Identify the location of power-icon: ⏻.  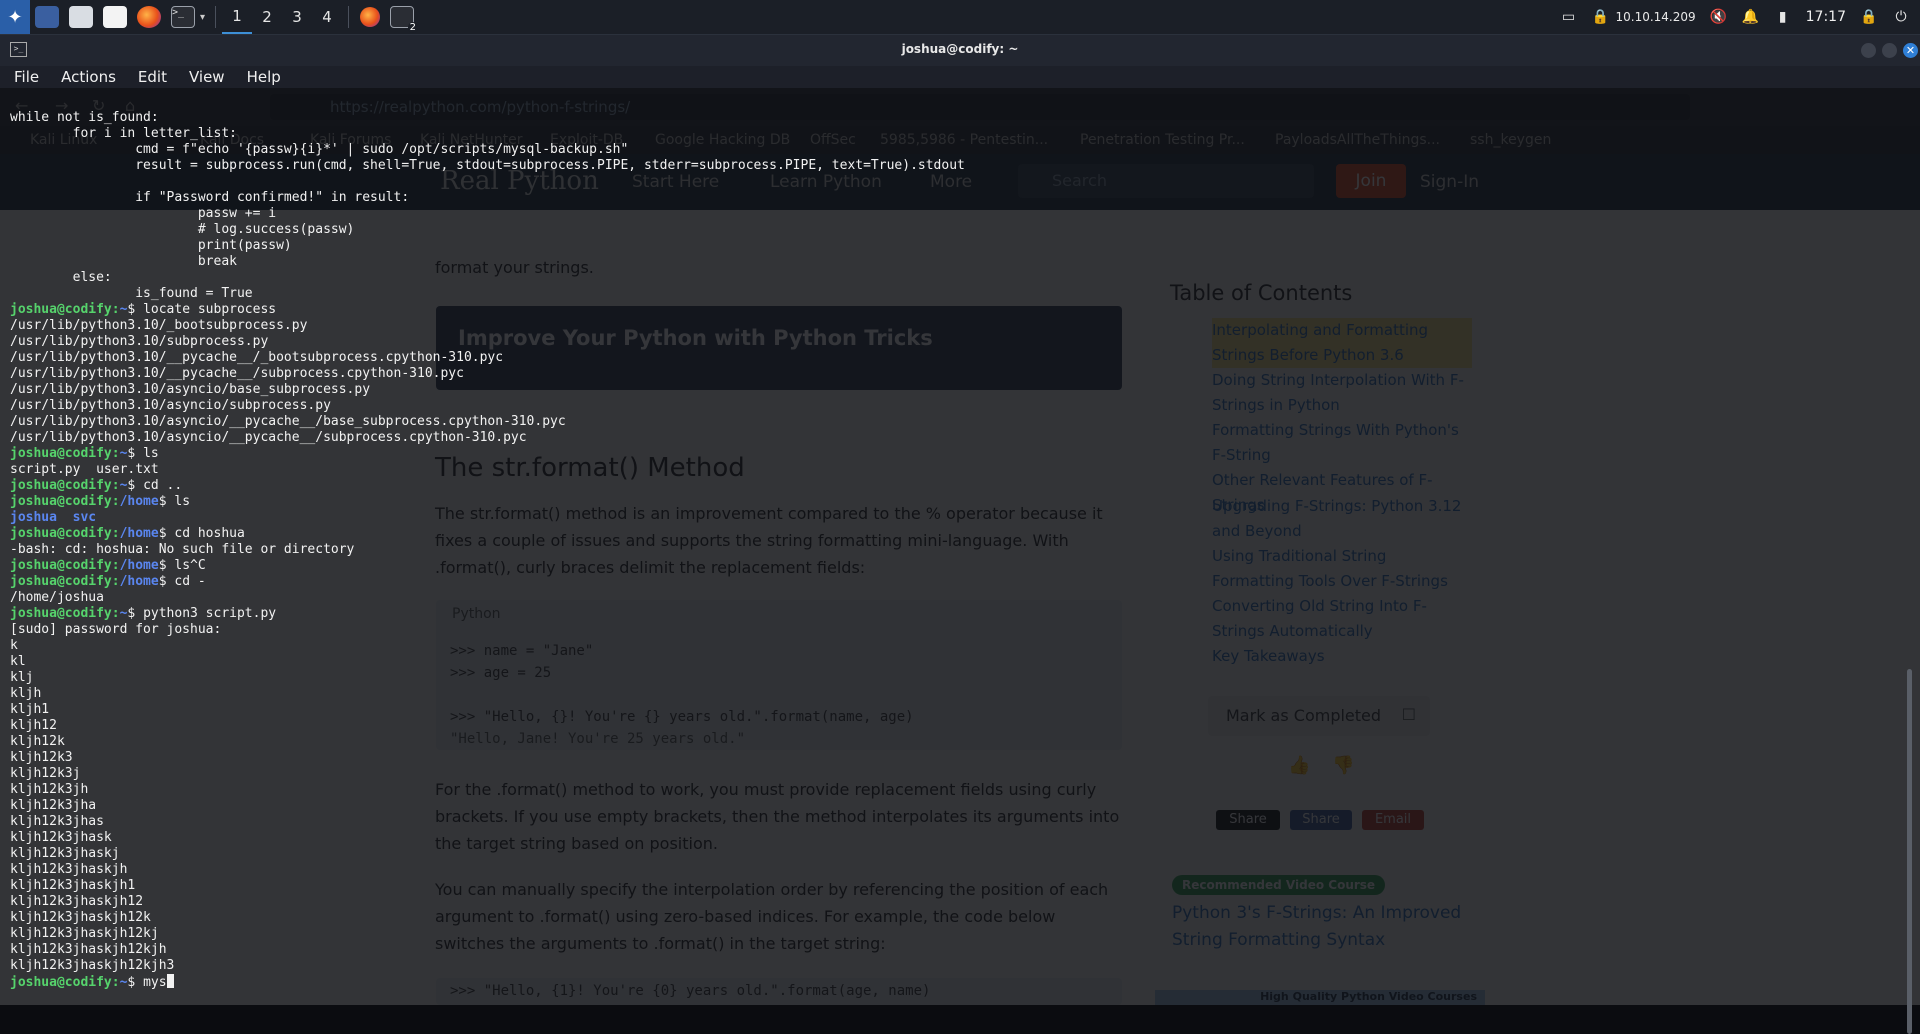
(1901, 17).